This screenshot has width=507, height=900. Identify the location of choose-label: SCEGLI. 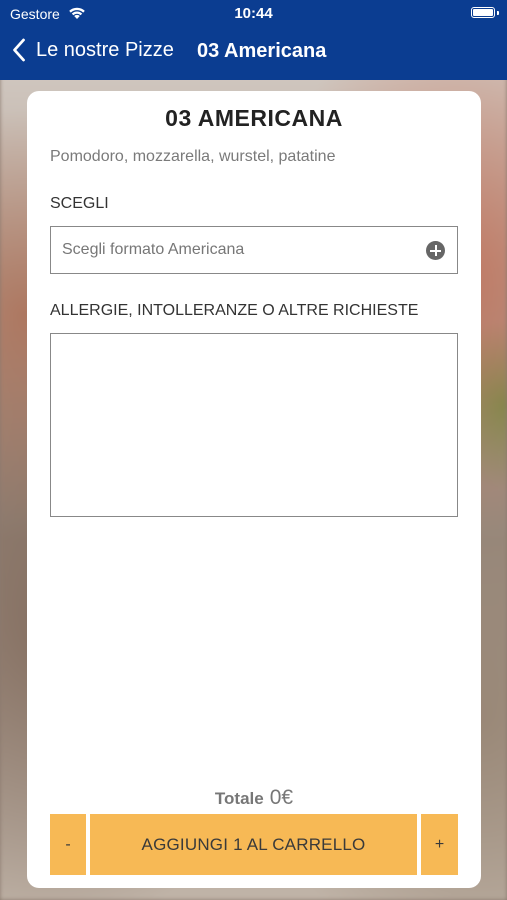
(79, 203).